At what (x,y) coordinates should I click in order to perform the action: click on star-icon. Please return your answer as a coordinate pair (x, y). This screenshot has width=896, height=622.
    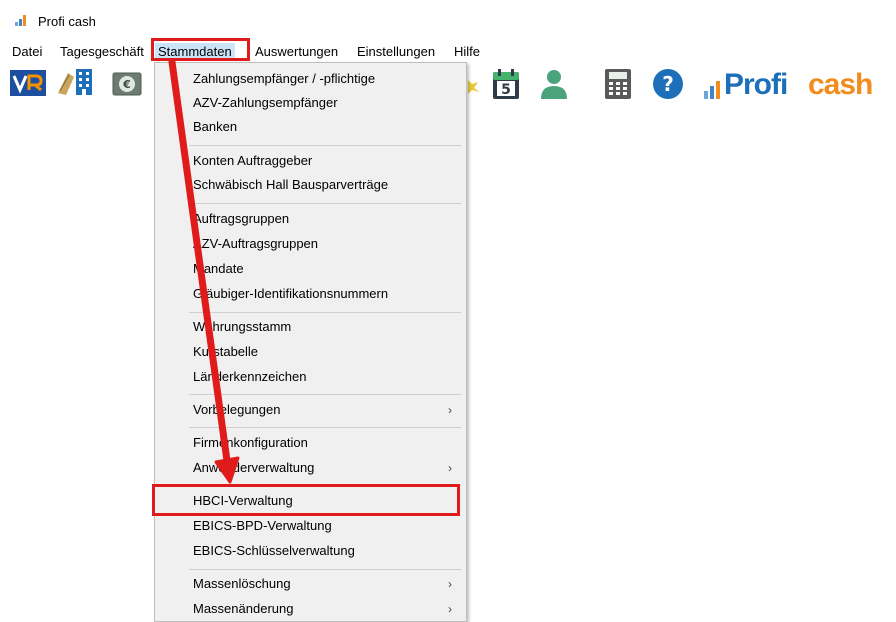
    Looking at the image, I should click on (475, 85).